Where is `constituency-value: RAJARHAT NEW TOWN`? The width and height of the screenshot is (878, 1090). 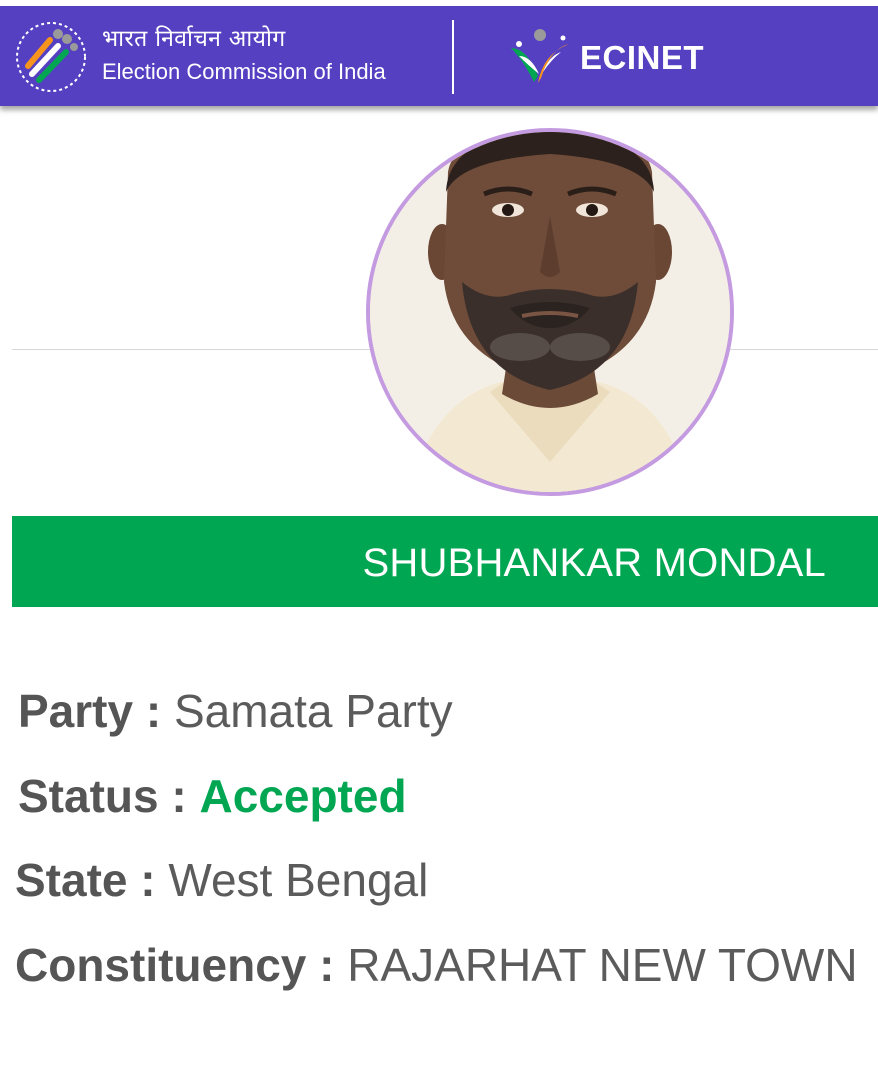 constituency-value: RAJARHAT NEW TOWN is located at coordinates (602, 965).